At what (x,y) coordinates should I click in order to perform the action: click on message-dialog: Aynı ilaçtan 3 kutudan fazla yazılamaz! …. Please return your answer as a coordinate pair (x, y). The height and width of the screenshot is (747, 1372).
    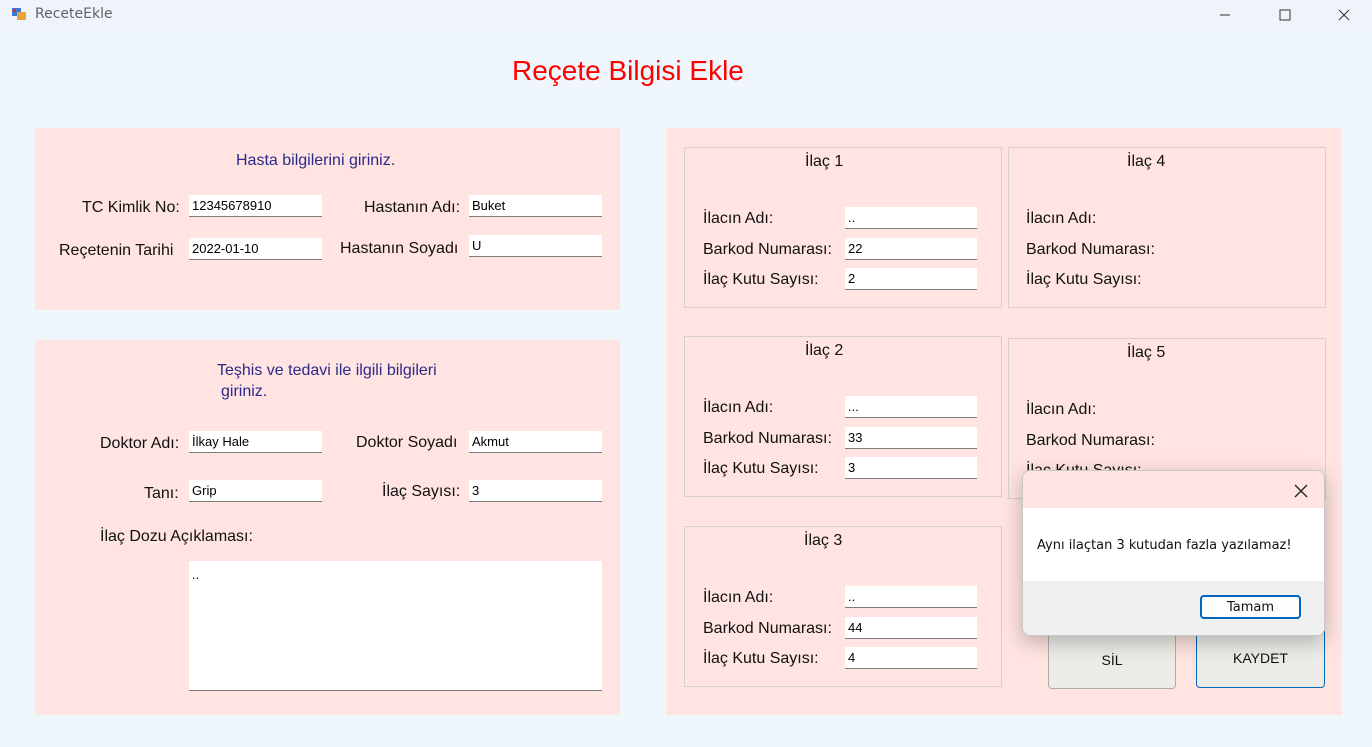
    Looking at the image, I should click on (1173, 553).